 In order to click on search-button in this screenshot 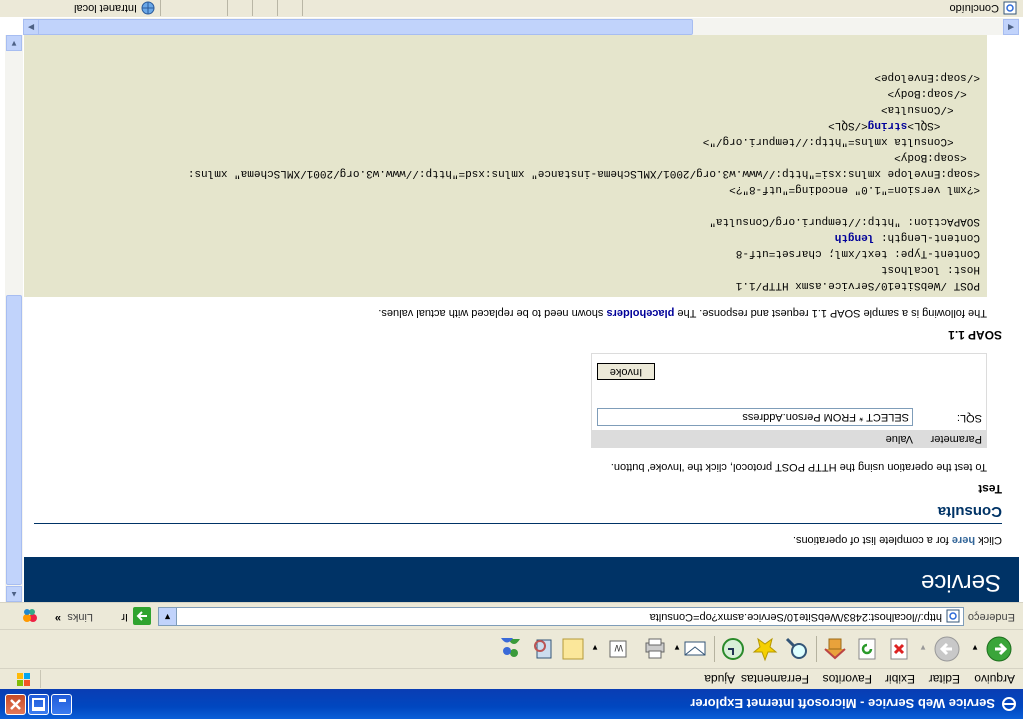, I will do `click(797, 649)`.